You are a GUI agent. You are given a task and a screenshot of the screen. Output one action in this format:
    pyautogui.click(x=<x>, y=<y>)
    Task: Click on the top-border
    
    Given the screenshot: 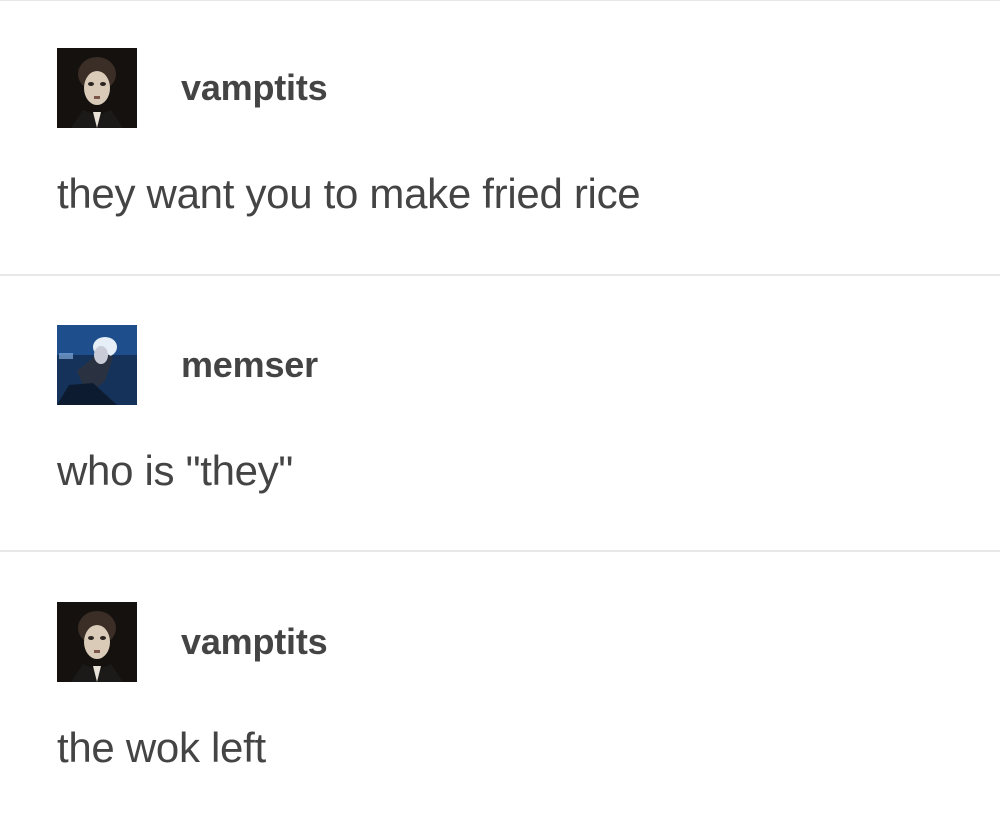 What is the action you would take?
    pyautogui.click(x=500, y=0)
    